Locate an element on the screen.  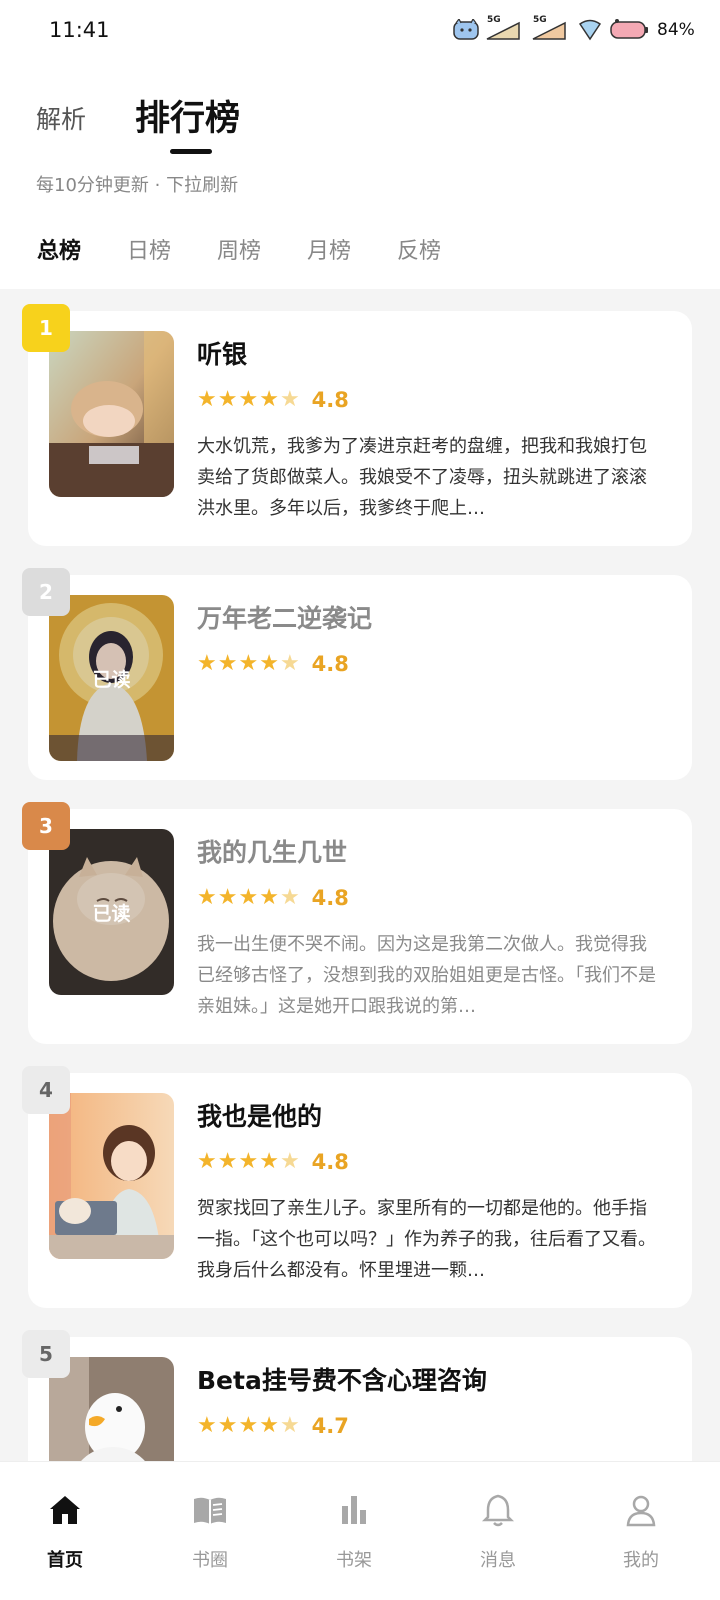
nav-book-circle: 书圈 is located at coordinates (210, 1531).